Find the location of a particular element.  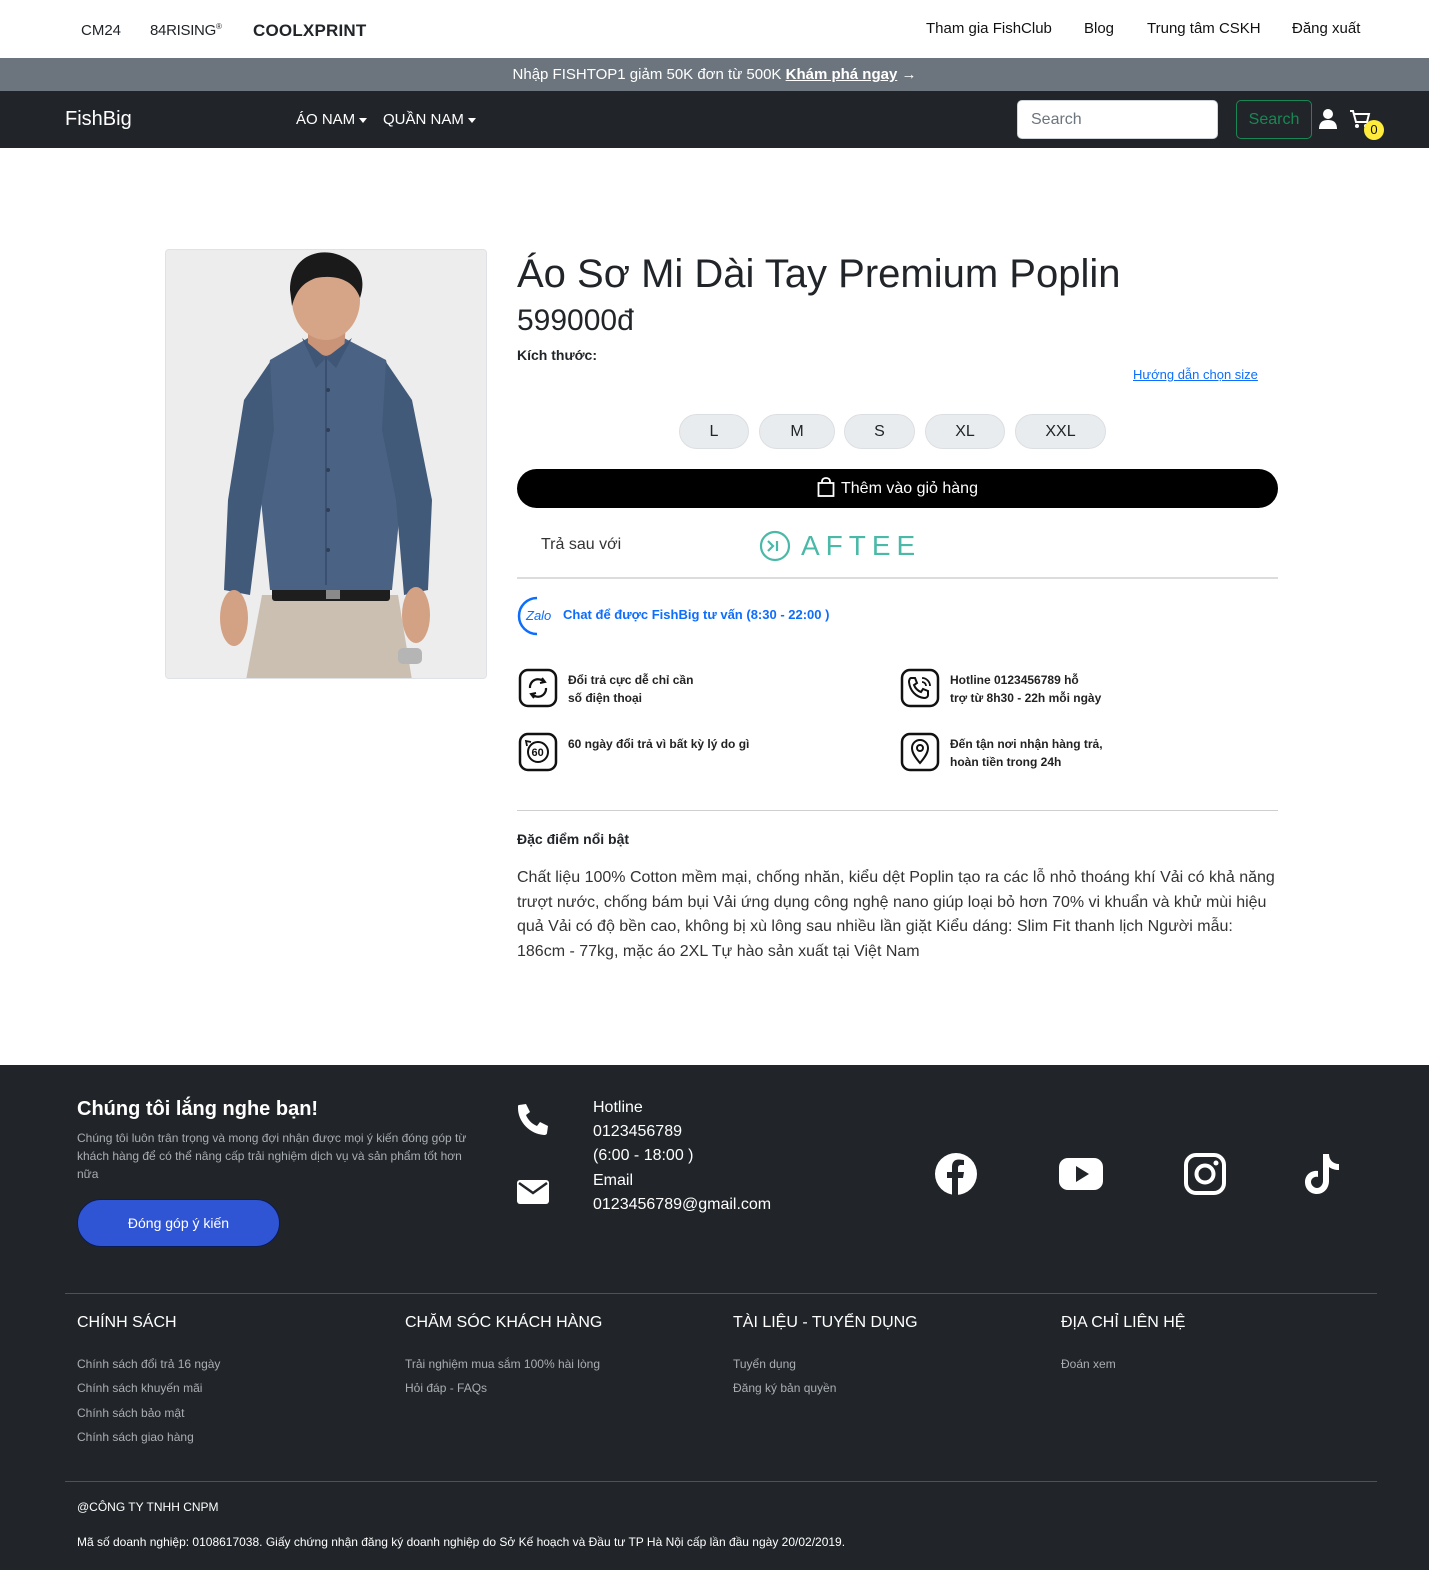

top-link-logout: Đăng xuất is located at coordinates (1326, 28).